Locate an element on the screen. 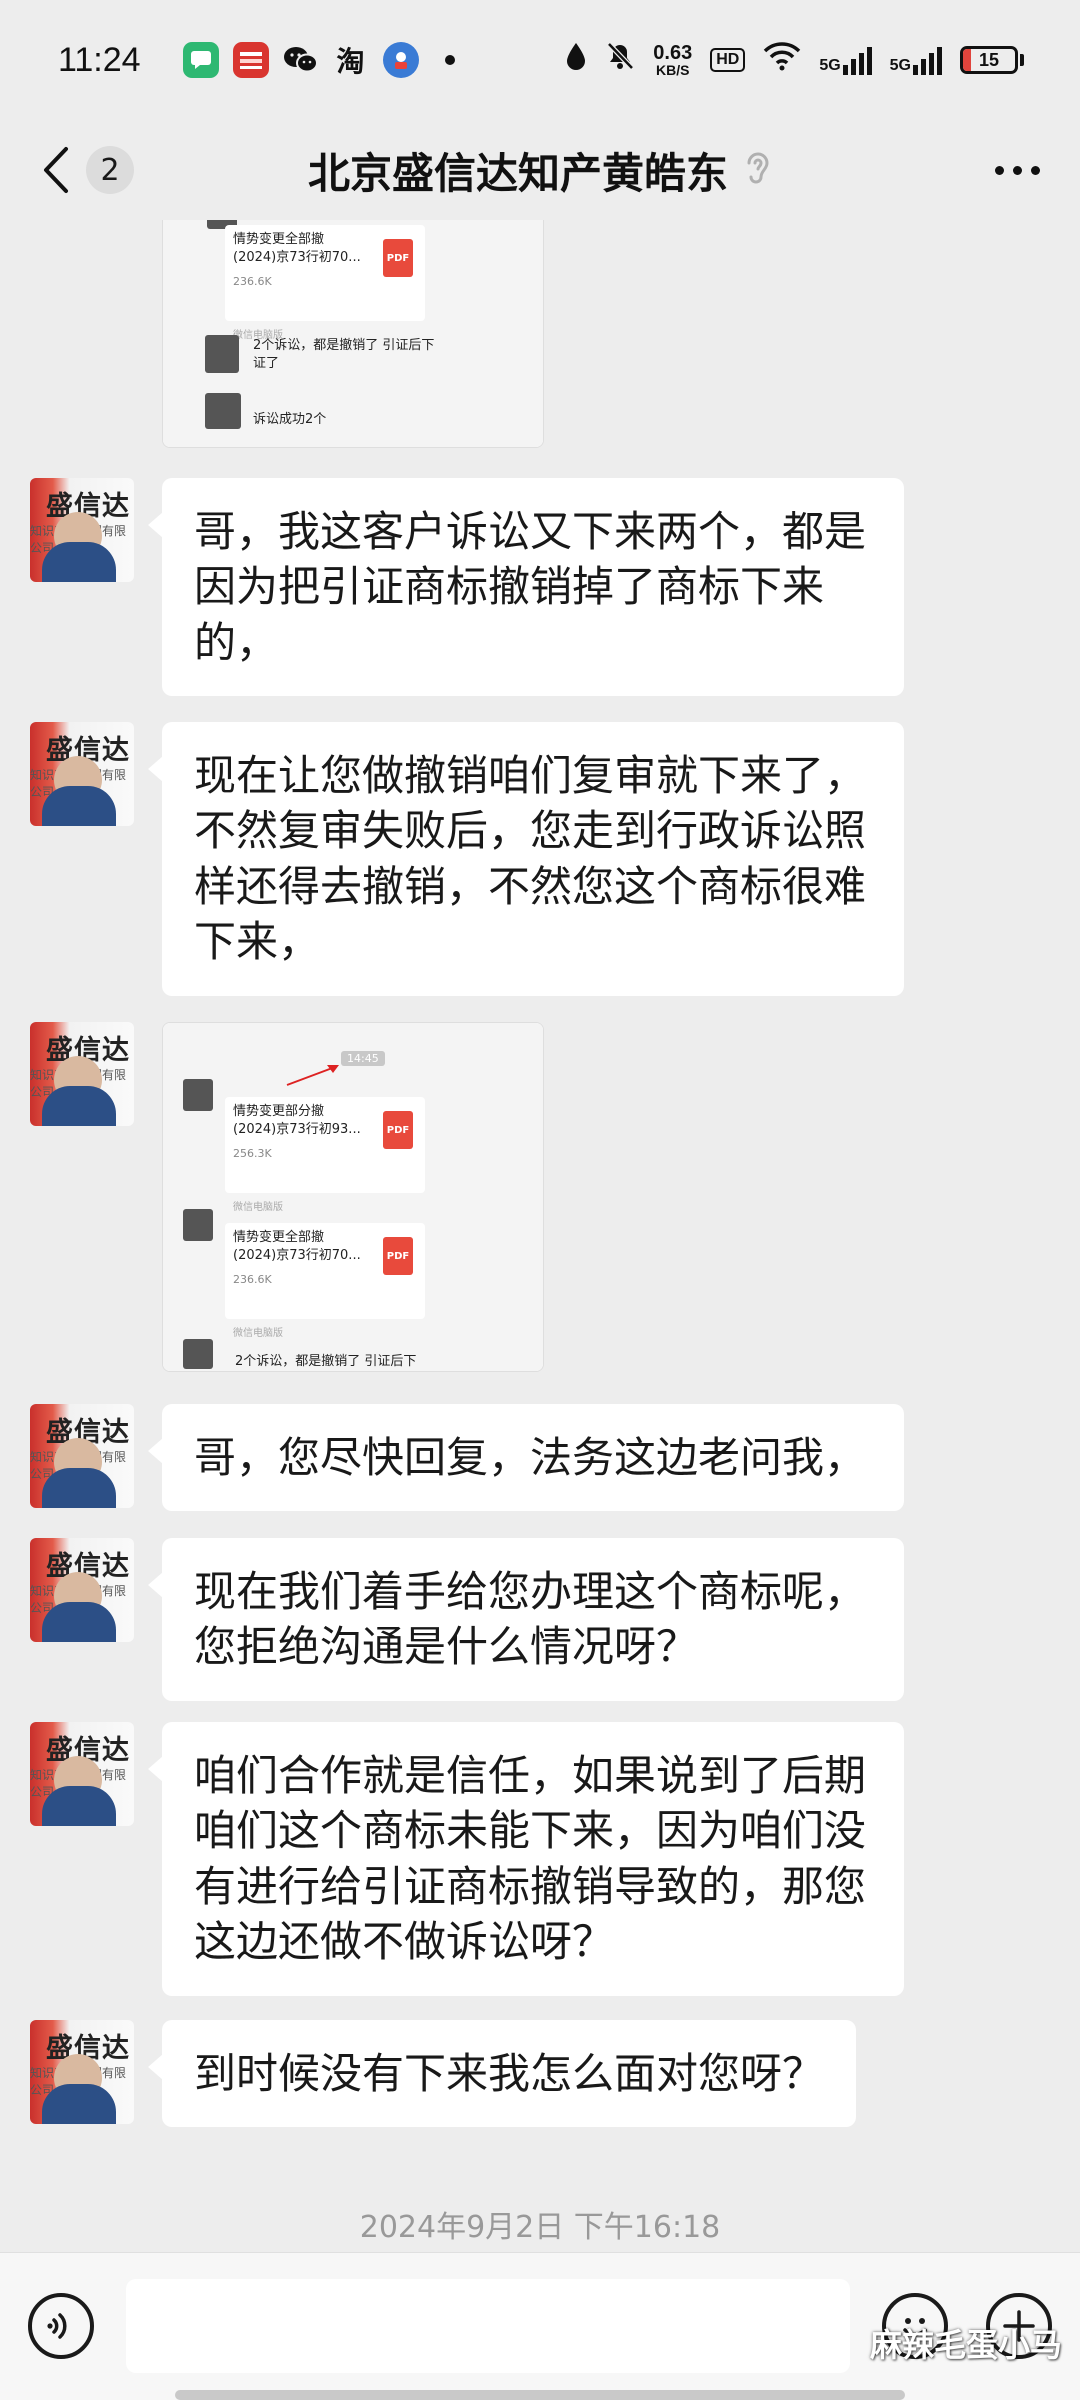 This screenshot has height=2400, width=1080. image-time-chip: 14:45 is located at coordinates (363, 1058).